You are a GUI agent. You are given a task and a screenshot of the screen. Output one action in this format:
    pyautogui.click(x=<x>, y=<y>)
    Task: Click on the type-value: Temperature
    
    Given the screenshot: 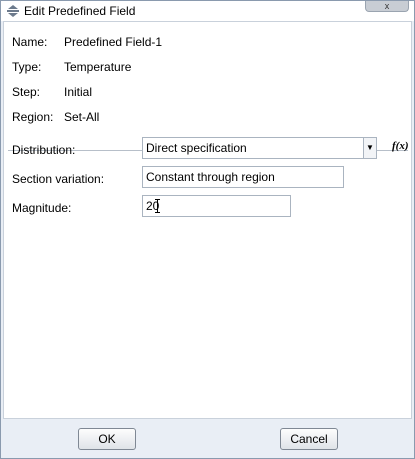 What is the action you would take?
    pyautogui.click(x=98, y=67)
    